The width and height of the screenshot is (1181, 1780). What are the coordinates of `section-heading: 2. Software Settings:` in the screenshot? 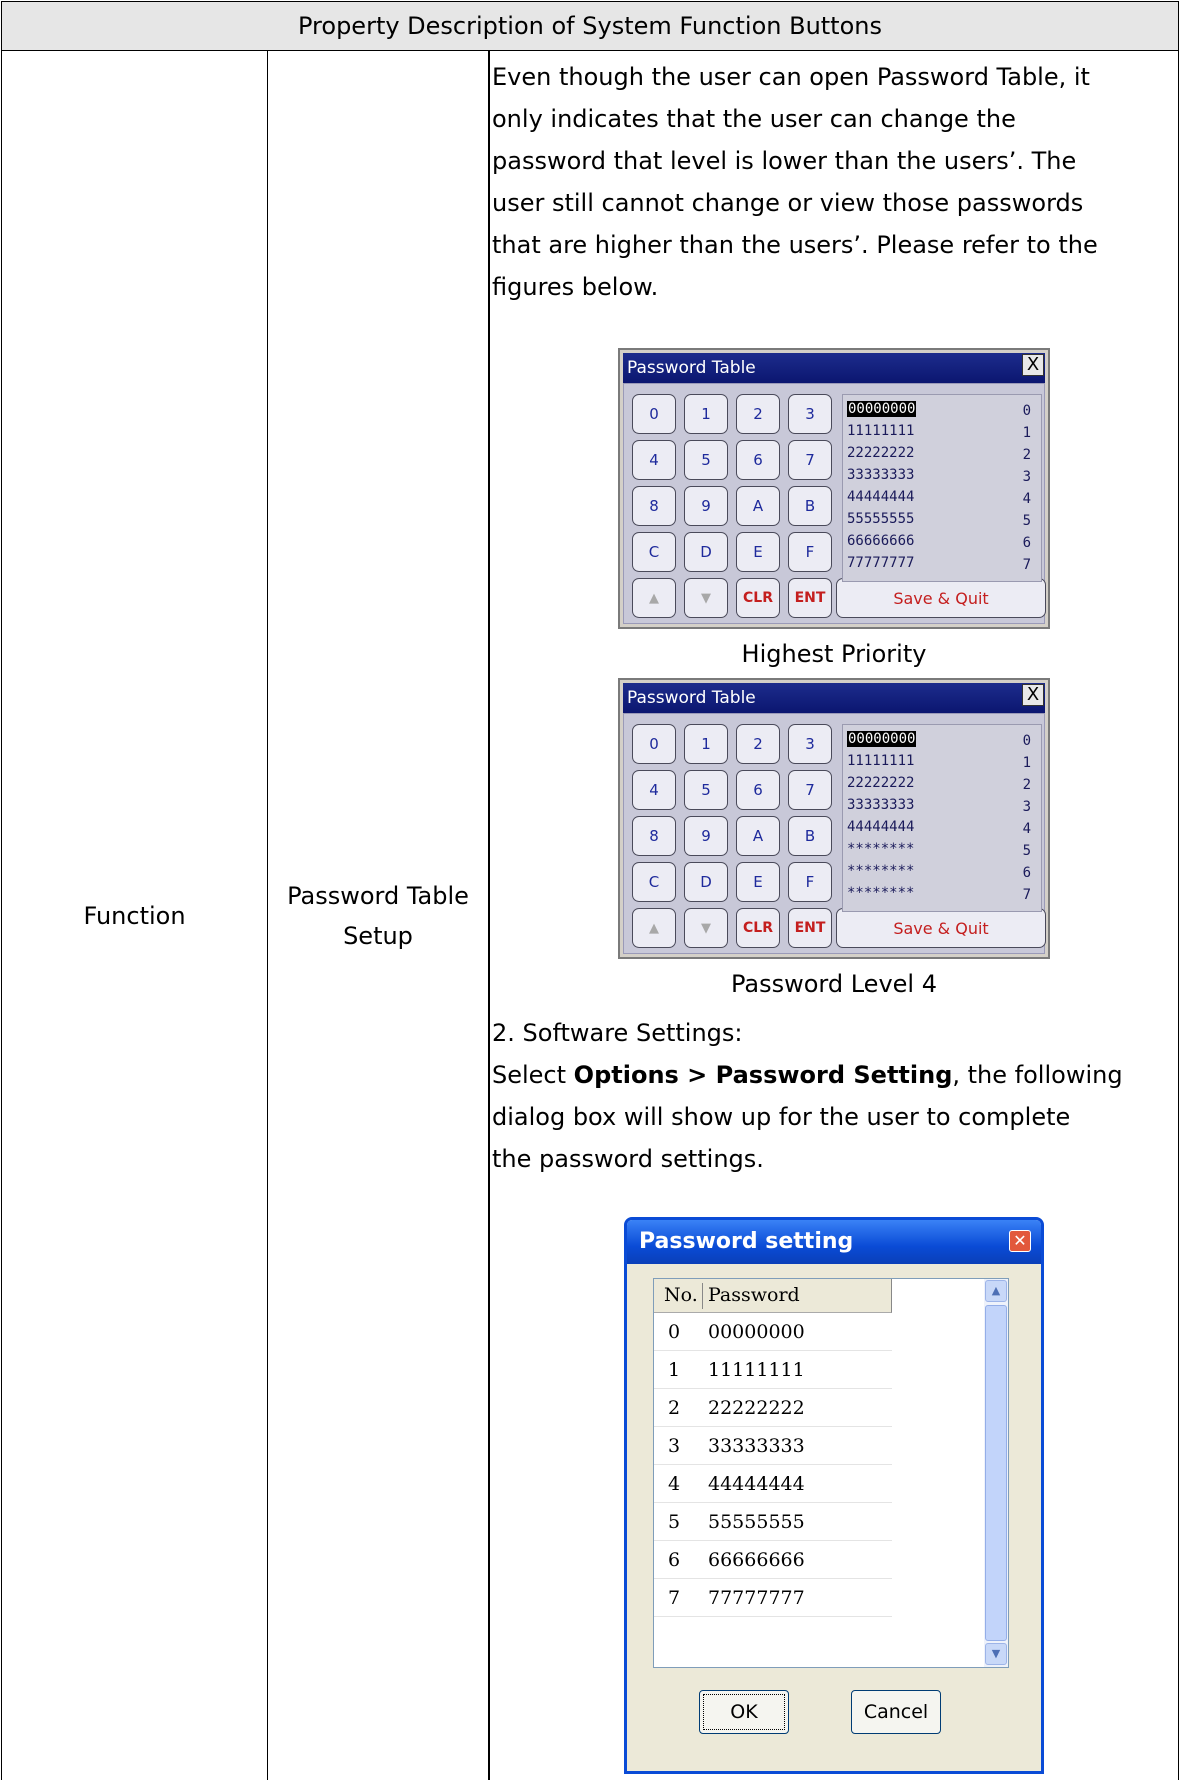 It's located at (617, 1033).